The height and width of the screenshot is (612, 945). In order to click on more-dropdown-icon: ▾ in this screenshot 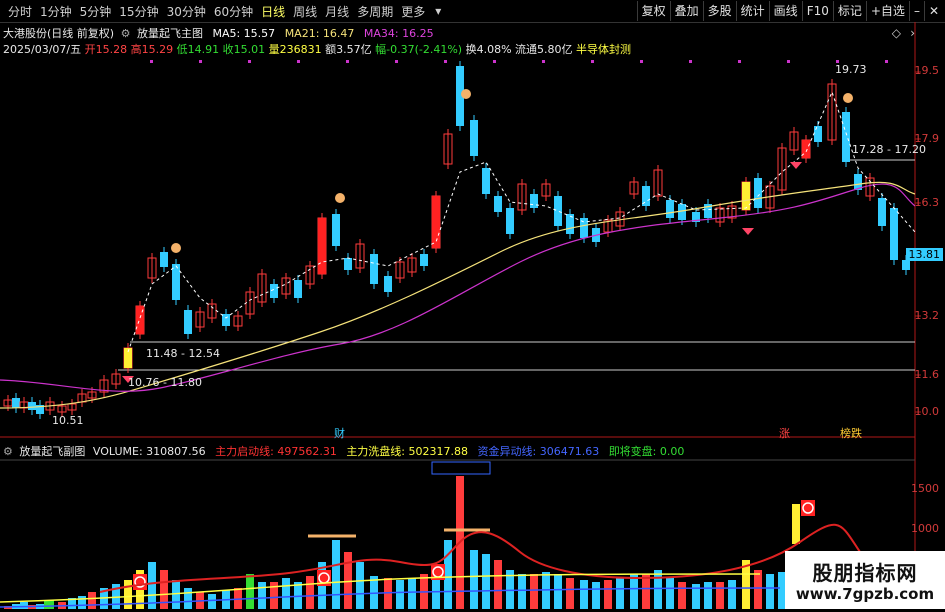, I will do `click(438, 11)`.